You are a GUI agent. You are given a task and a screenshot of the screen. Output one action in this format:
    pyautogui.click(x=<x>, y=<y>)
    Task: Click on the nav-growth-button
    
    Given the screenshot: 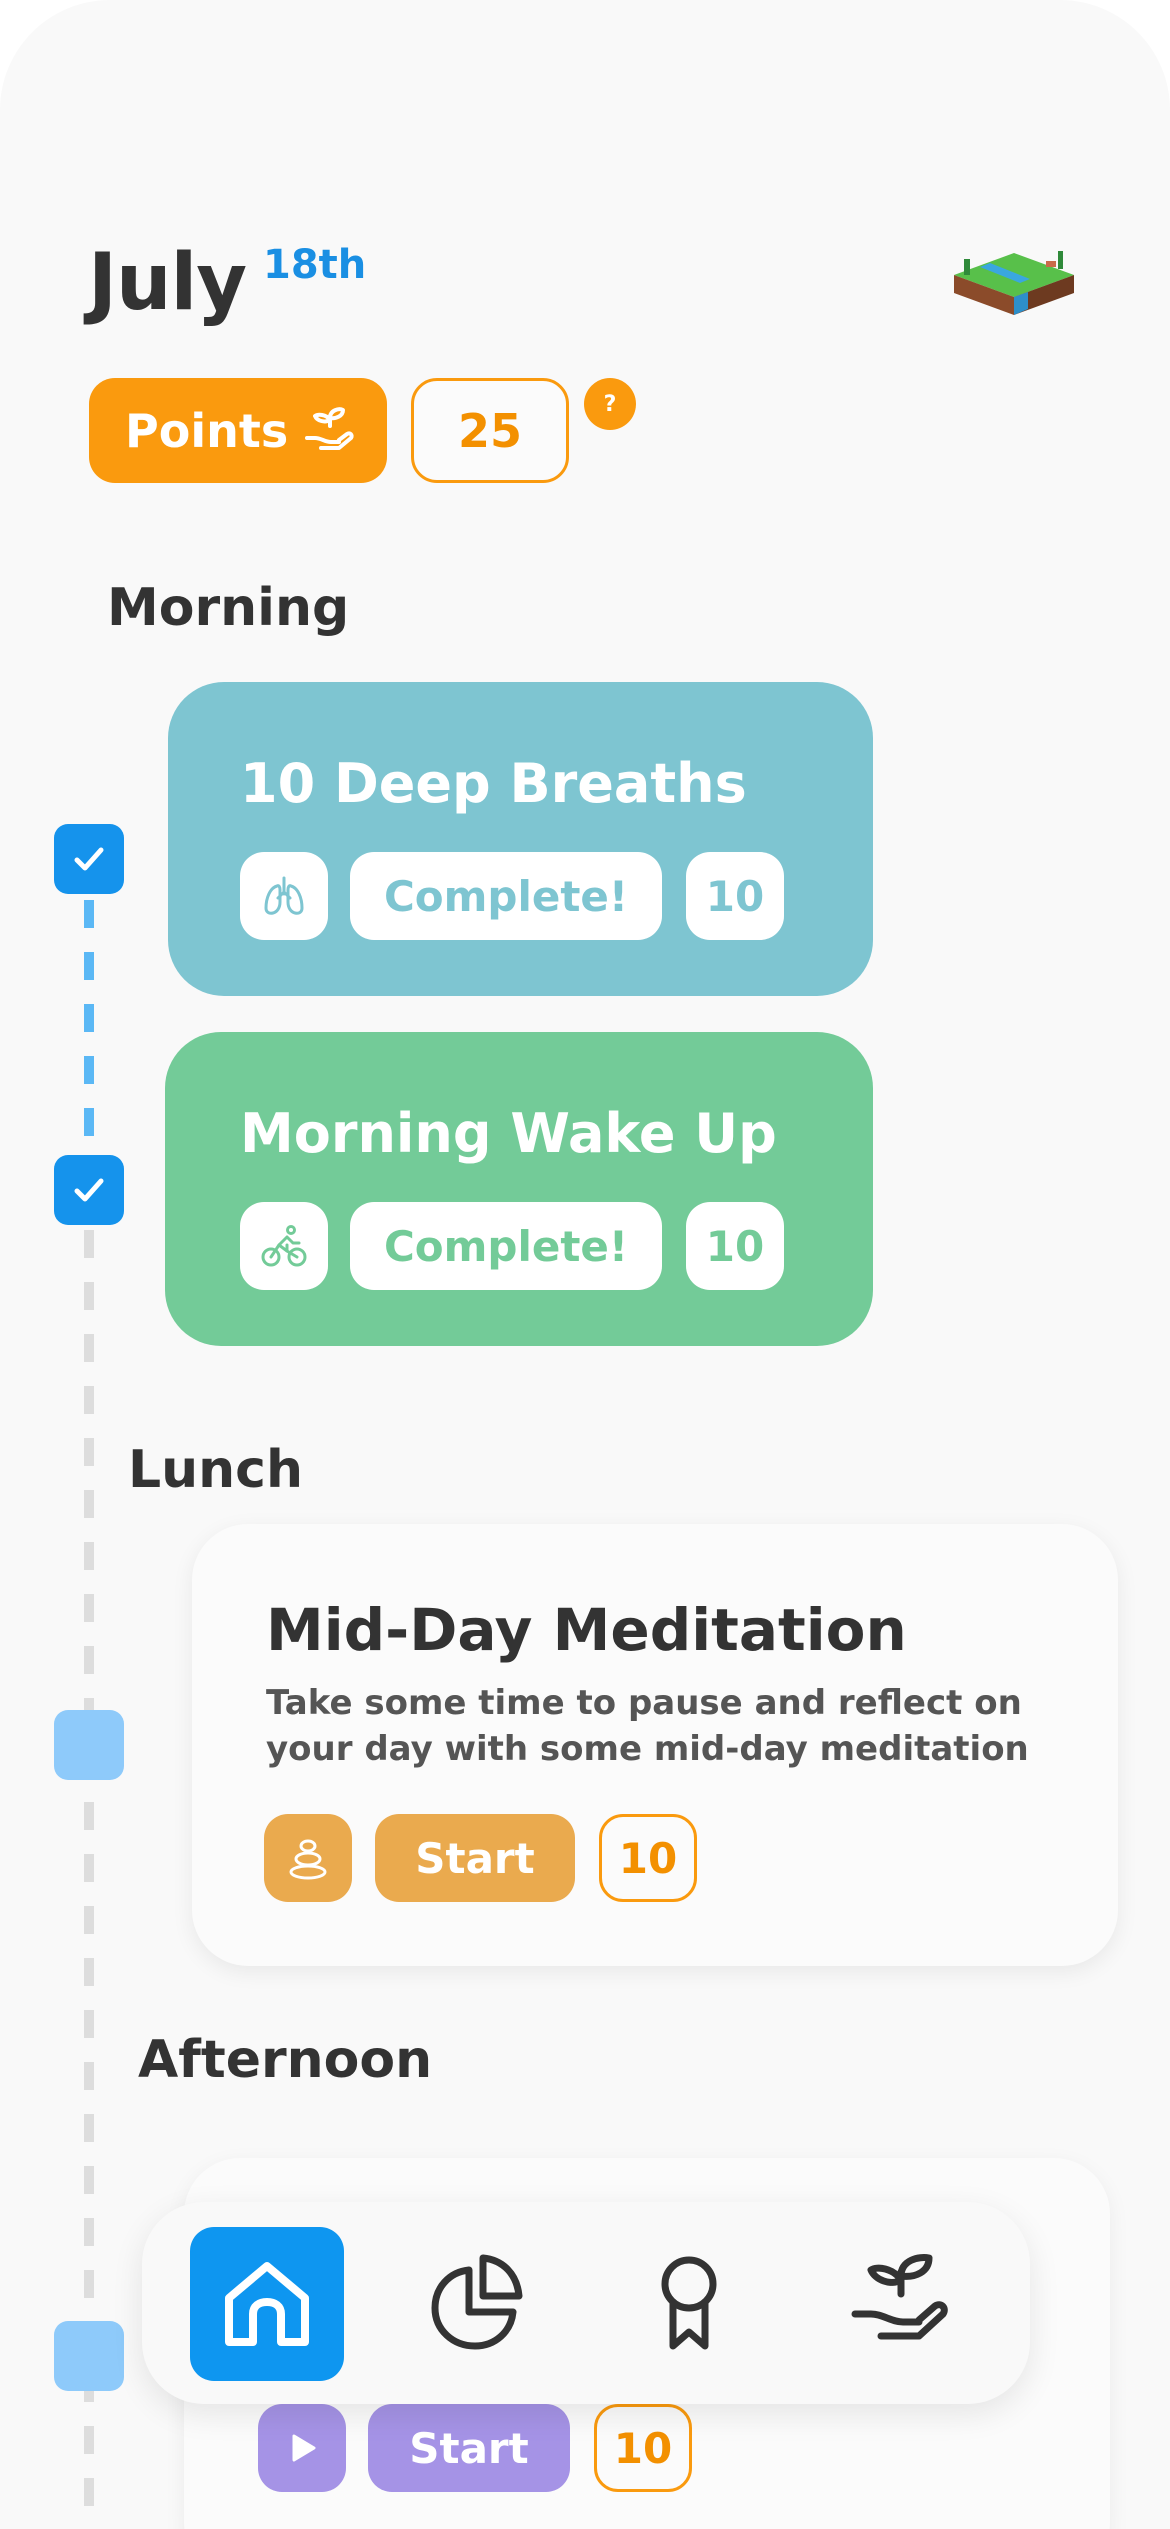 What is the action you would take?
    pyautogui.click(x=901, y=2302)
    